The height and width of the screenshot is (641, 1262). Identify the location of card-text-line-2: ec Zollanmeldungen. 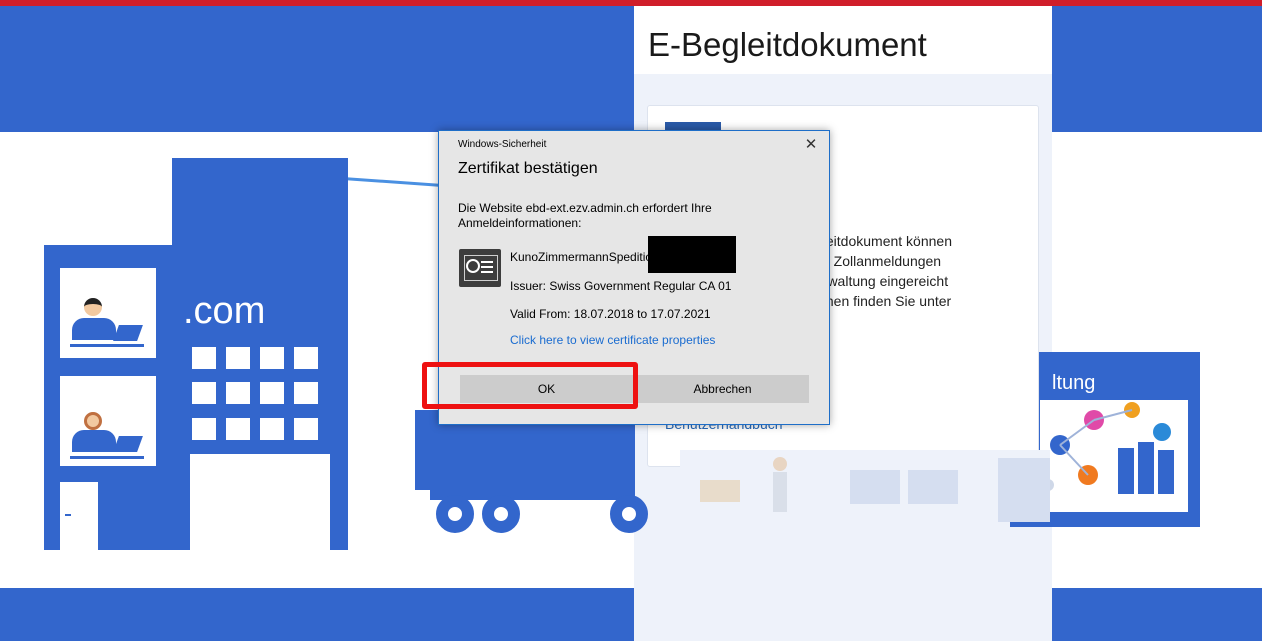
(878, 261).